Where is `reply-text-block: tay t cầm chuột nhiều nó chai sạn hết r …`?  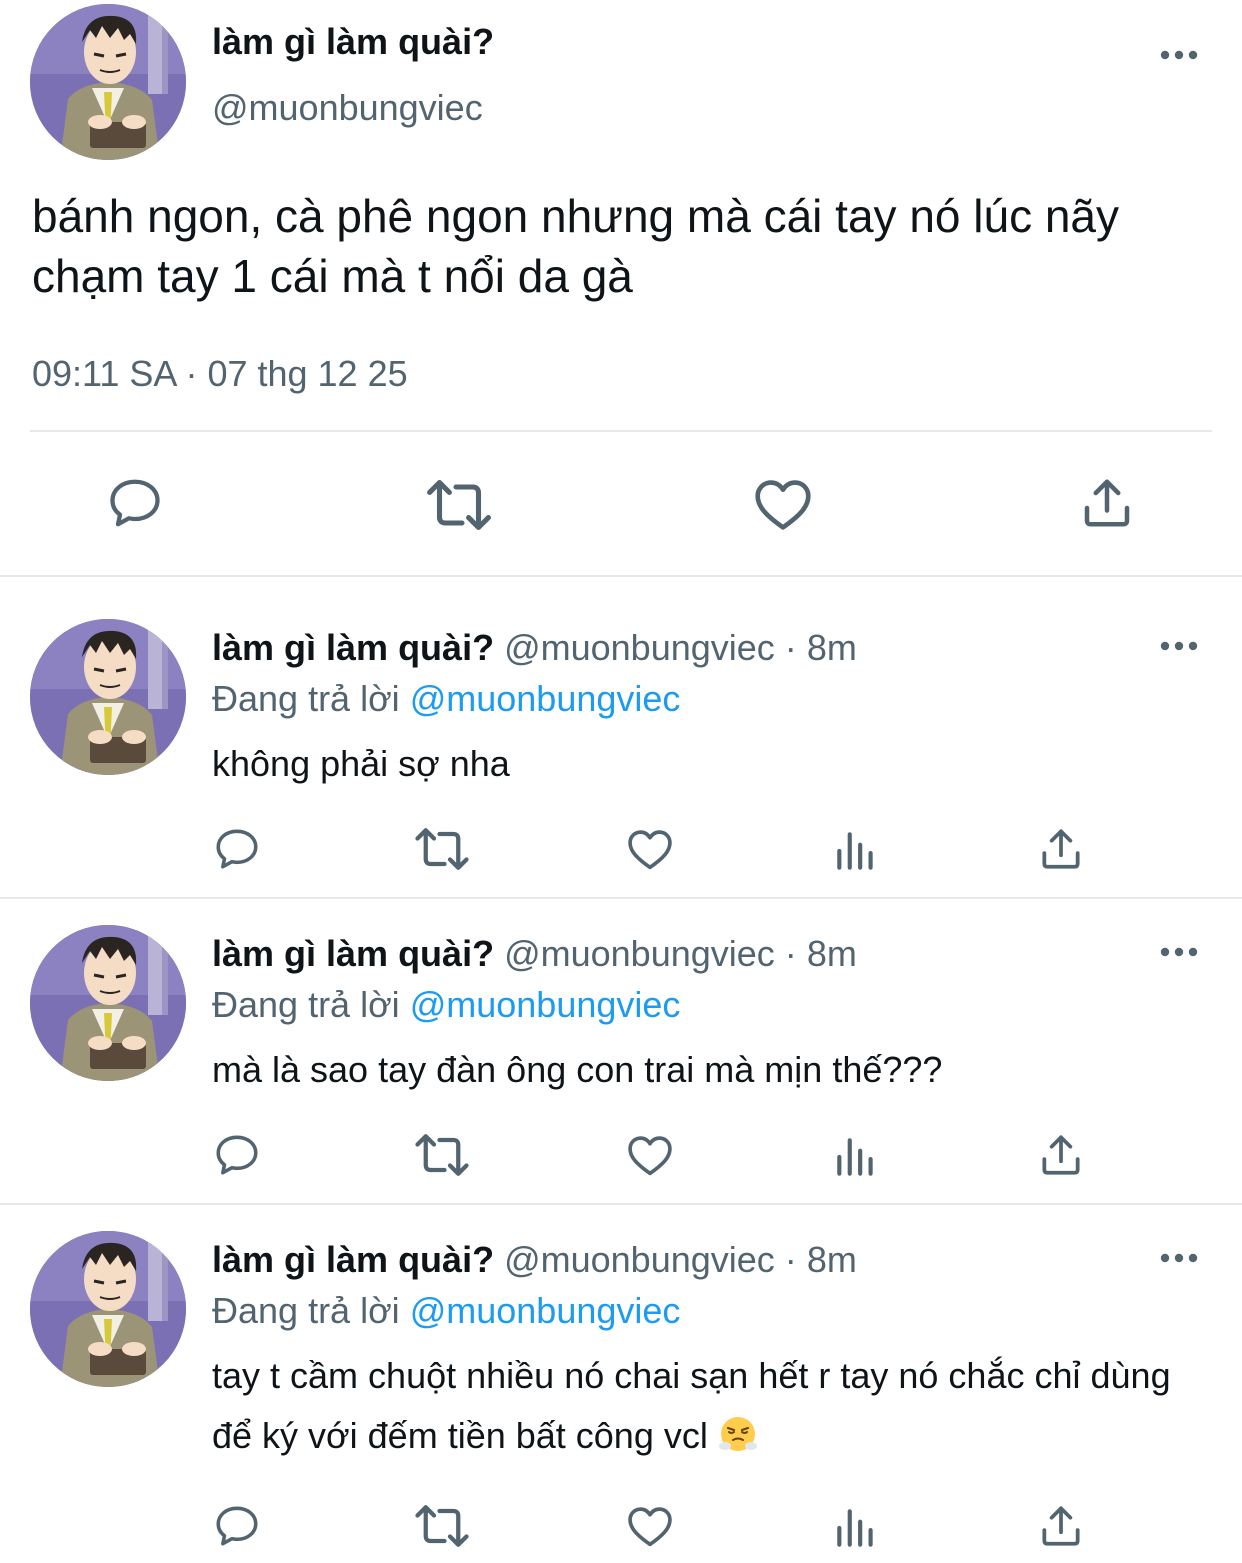
reply-text-block: tay t cầm chuột nhiều nó chai sạn hết r … is located at coordinates (702, 1406).